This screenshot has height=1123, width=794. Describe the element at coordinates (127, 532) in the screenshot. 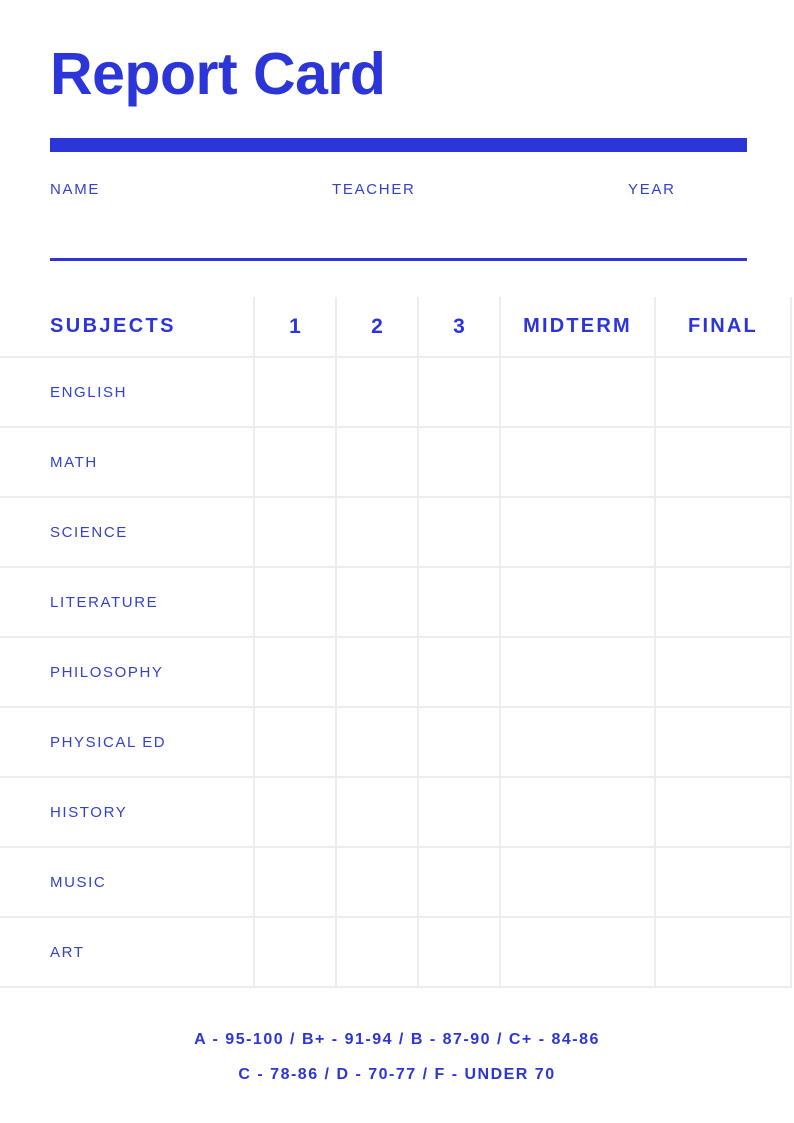

I see `subject-label-science: SCIENCE` at that location.